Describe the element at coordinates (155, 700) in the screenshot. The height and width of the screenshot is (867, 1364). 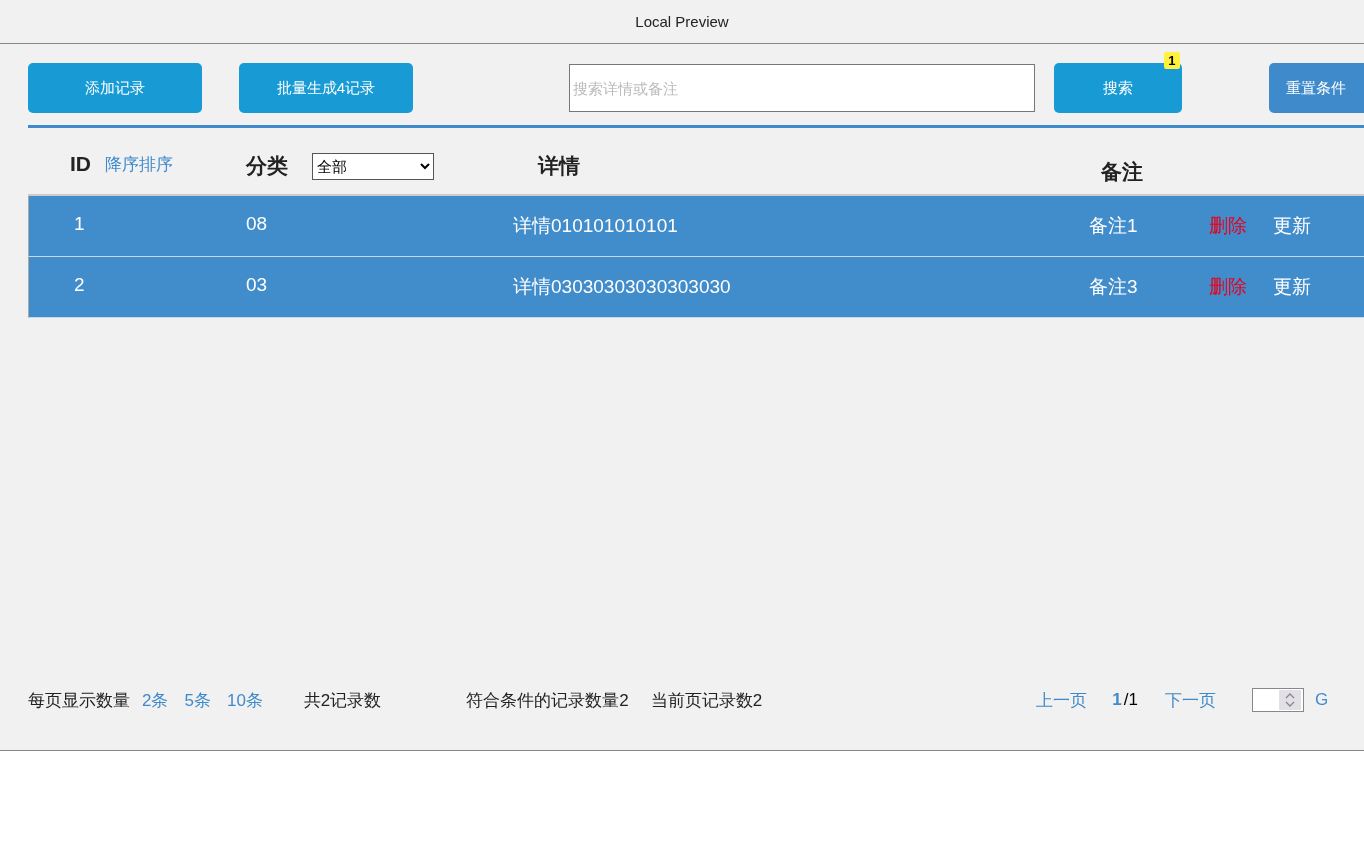
I see `page-size-link: 2条` at that location.